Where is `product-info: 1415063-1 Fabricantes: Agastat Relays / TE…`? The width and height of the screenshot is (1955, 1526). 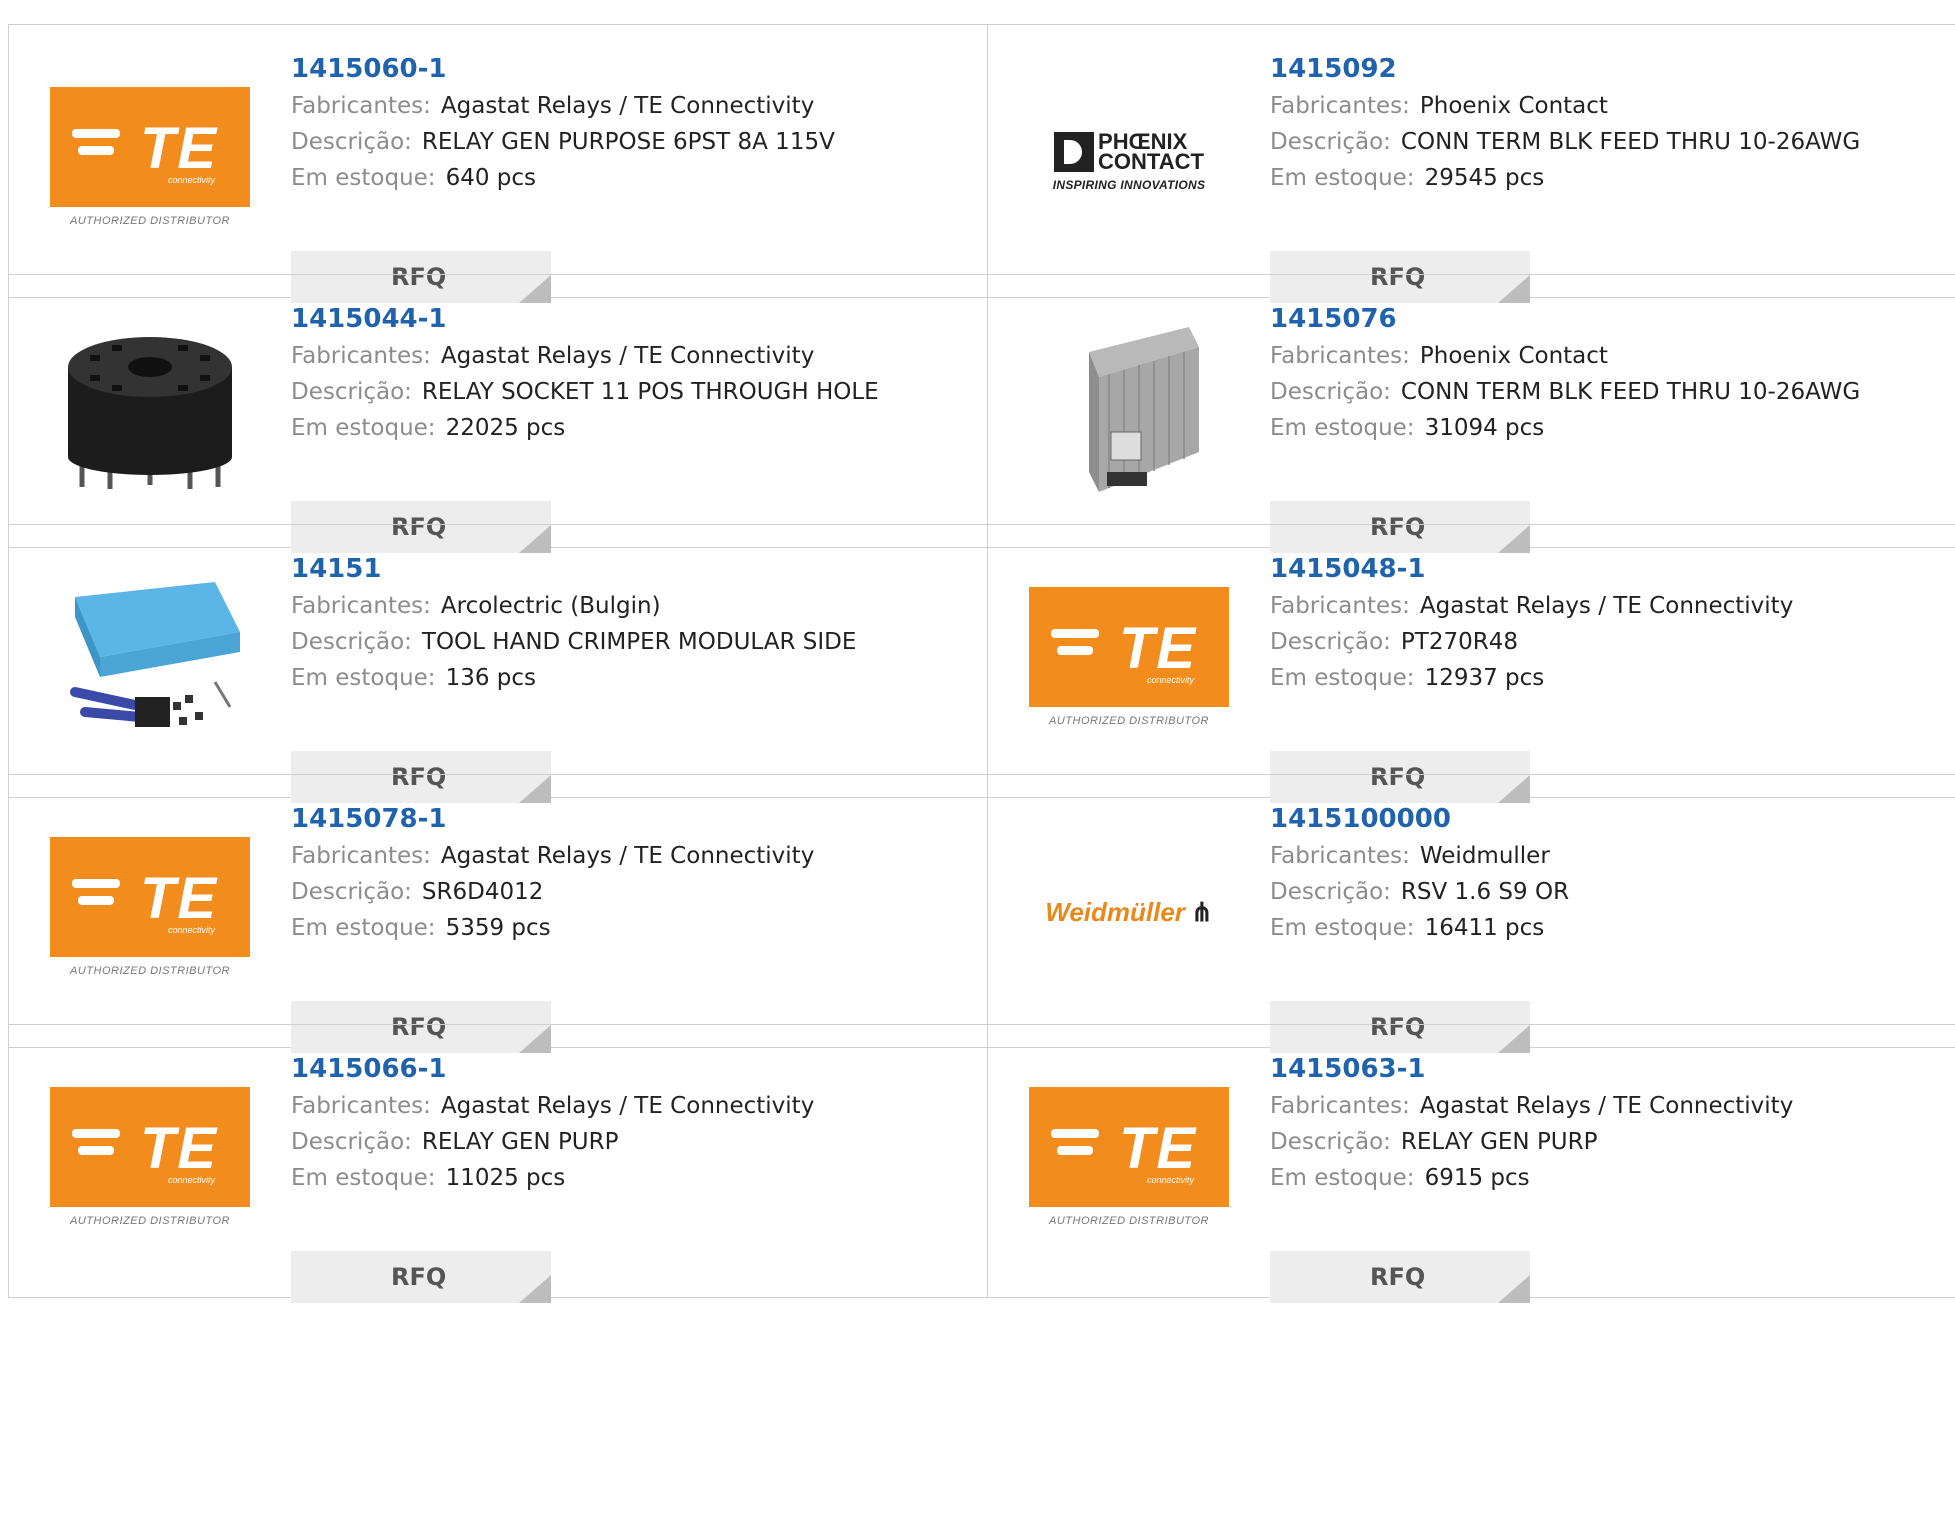 product-info: 1415063-1 Fabricantes: Agastat Relays / TE… is located at coordinates (1531, 1176).